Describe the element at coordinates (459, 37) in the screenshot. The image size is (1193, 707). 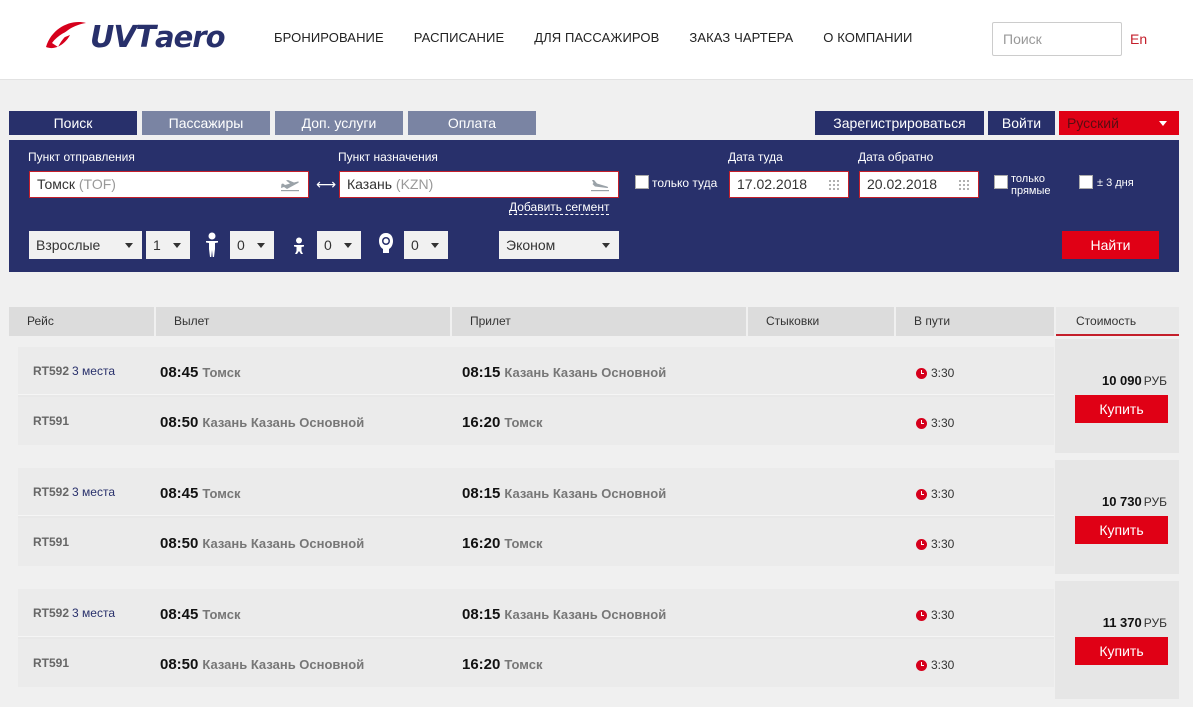
I see `nav-schedule: РАСПИСАНИЕ` at that location.